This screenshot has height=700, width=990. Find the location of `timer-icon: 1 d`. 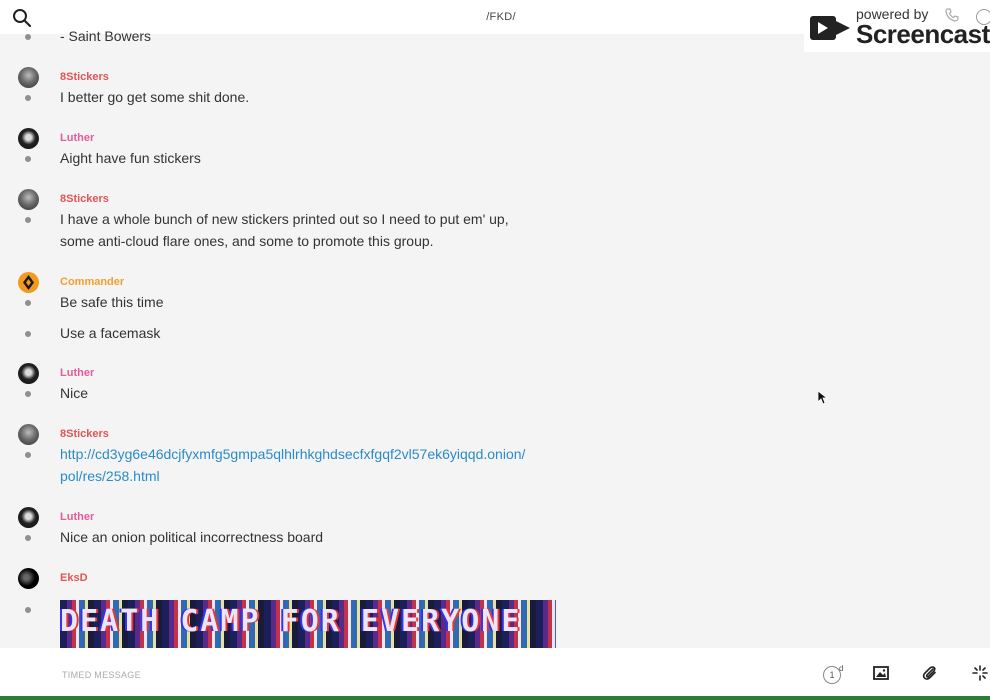

timer-icon: 1 d is located at coordinates (834, 675).